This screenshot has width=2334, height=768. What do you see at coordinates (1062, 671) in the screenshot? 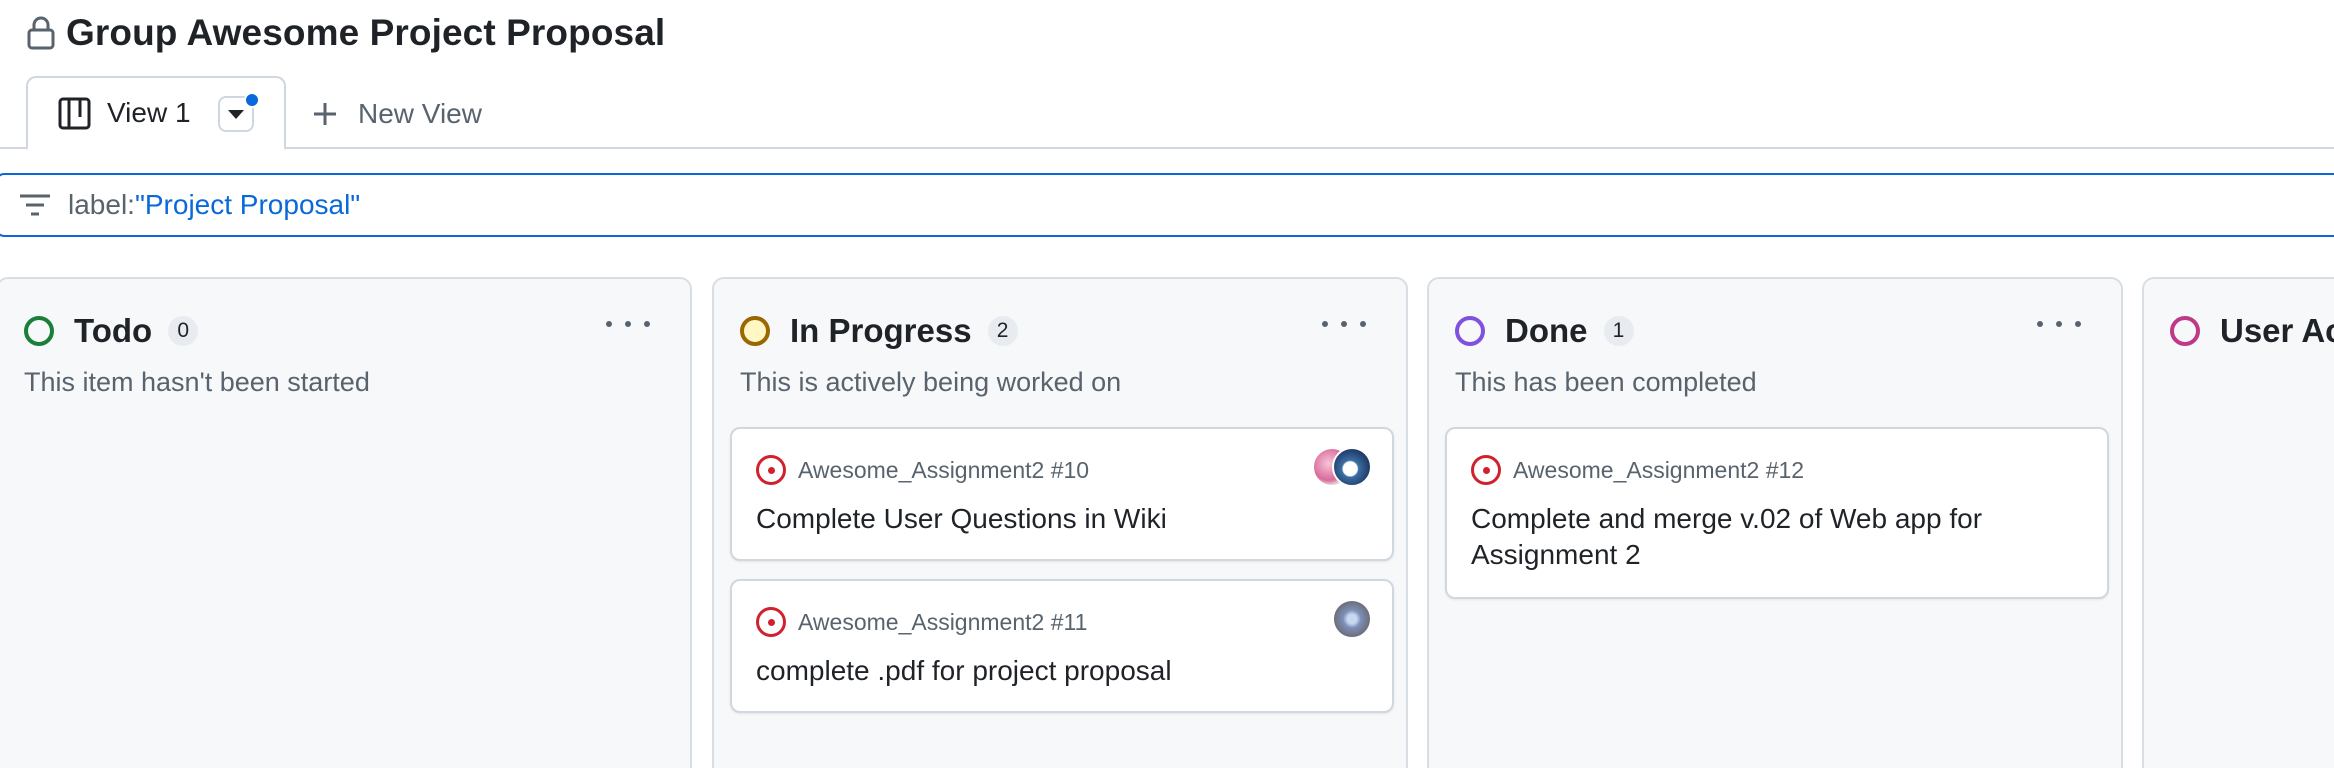
I see `card-title: complete .pdf for project proposal` at bounding box center [1062, 671].